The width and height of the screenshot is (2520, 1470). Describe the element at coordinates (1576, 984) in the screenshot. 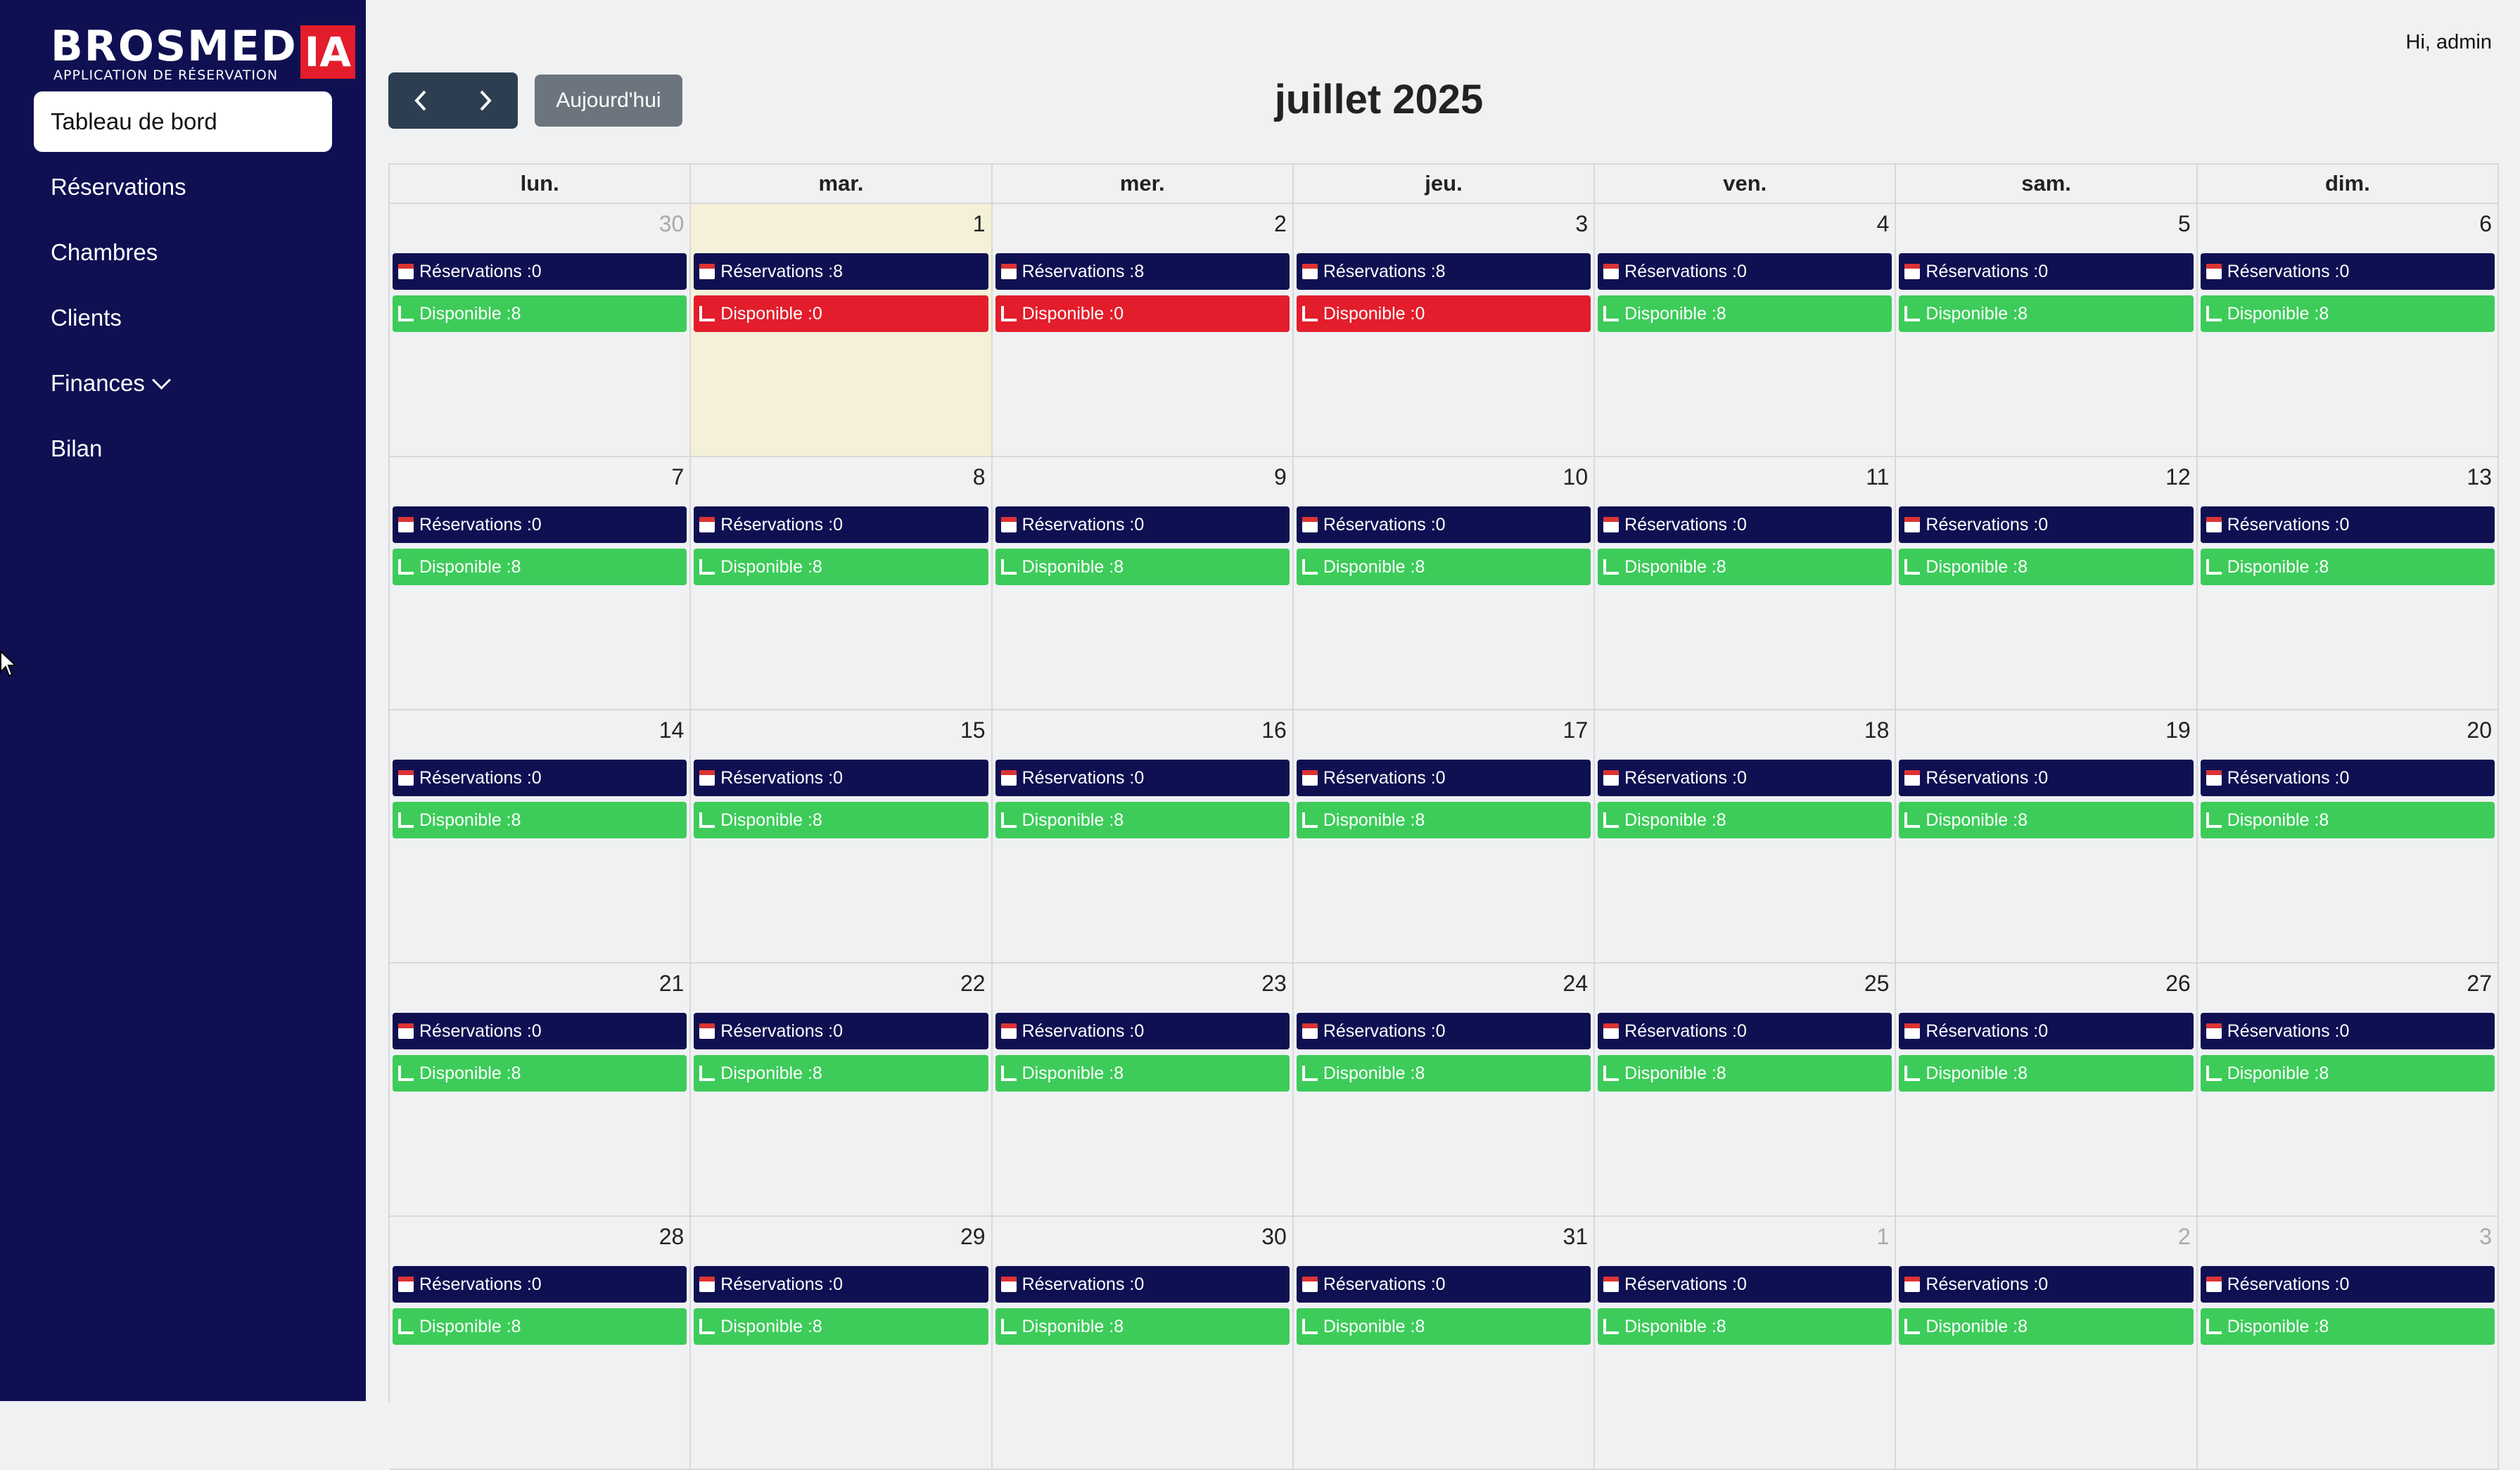

I see `day-number: 24` at that location.